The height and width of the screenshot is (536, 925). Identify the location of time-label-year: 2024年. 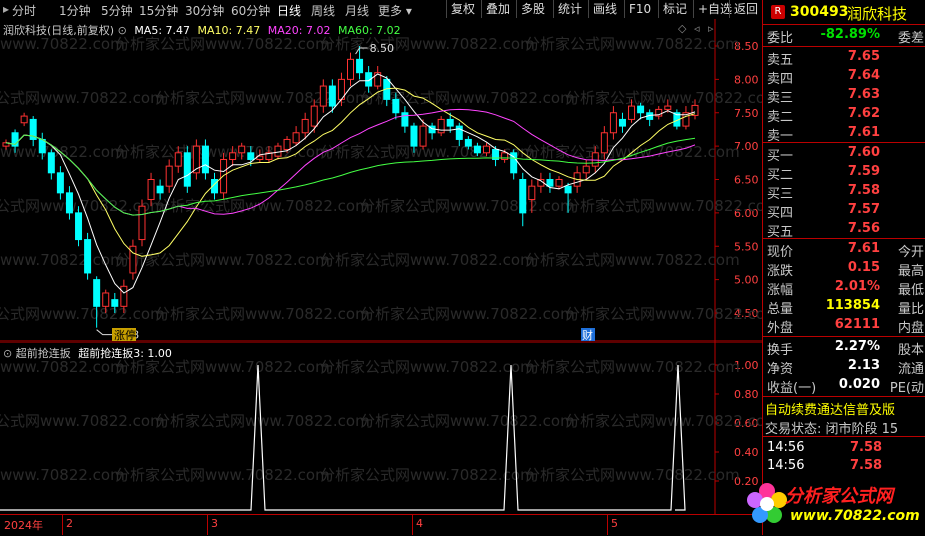
(23, 525).